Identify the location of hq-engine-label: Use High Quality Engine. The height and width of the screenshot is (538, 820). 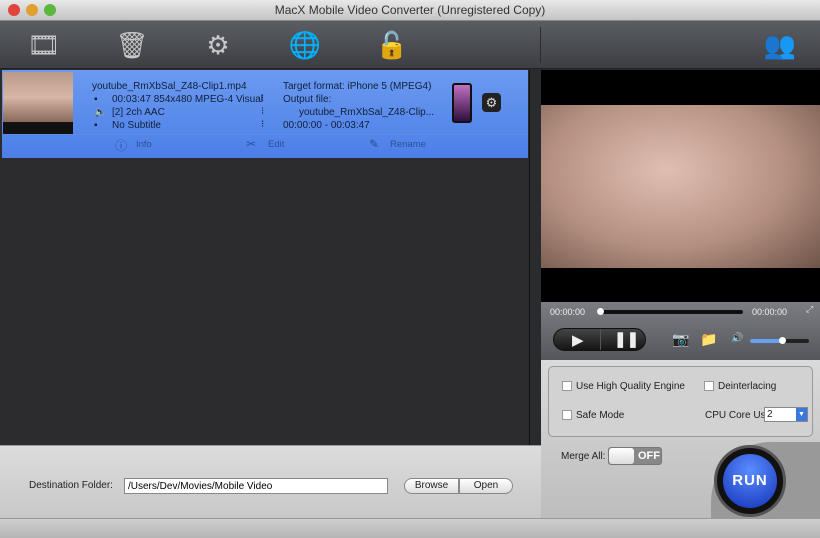
(630, 386).